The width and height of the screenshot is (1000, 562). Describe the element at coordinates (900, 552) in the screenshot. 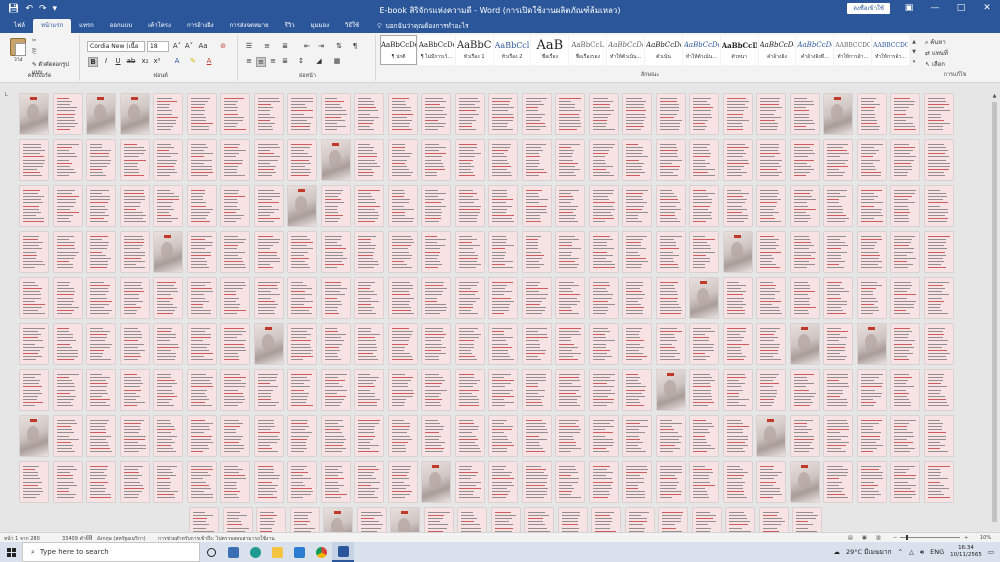

I see `chevron-up-icon: ⌃` at that location.